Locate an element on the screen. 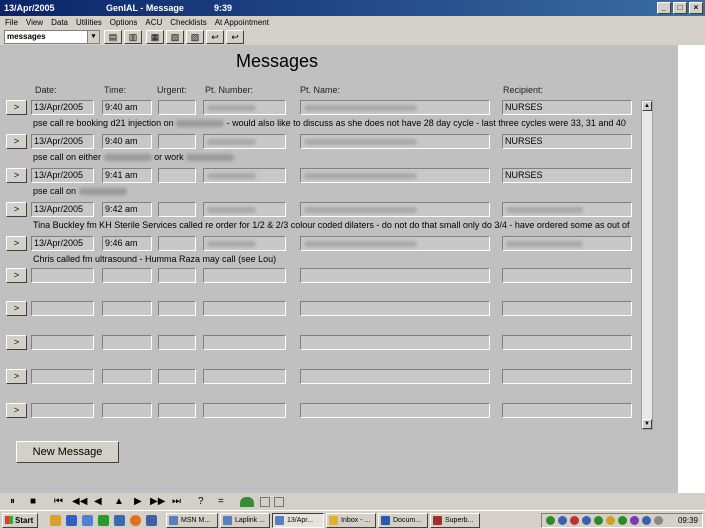 The height and width of the screenshot is (529, 705). sort-descending-icon is located at coordinates (279, 502).